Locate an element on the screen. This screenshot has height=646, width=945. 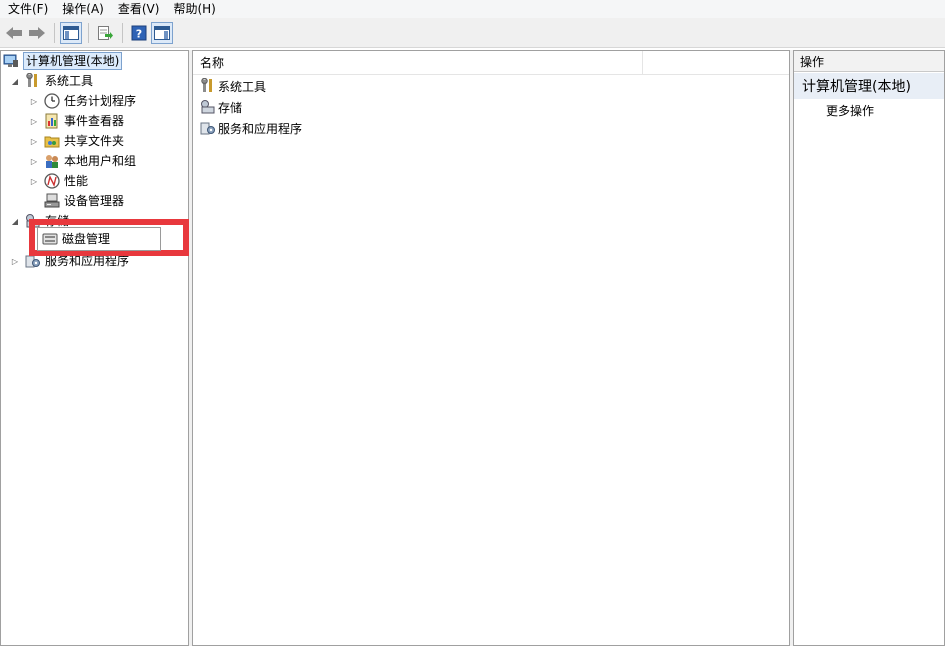
column-header-row: 名称 is located at coordinates (491, 63).